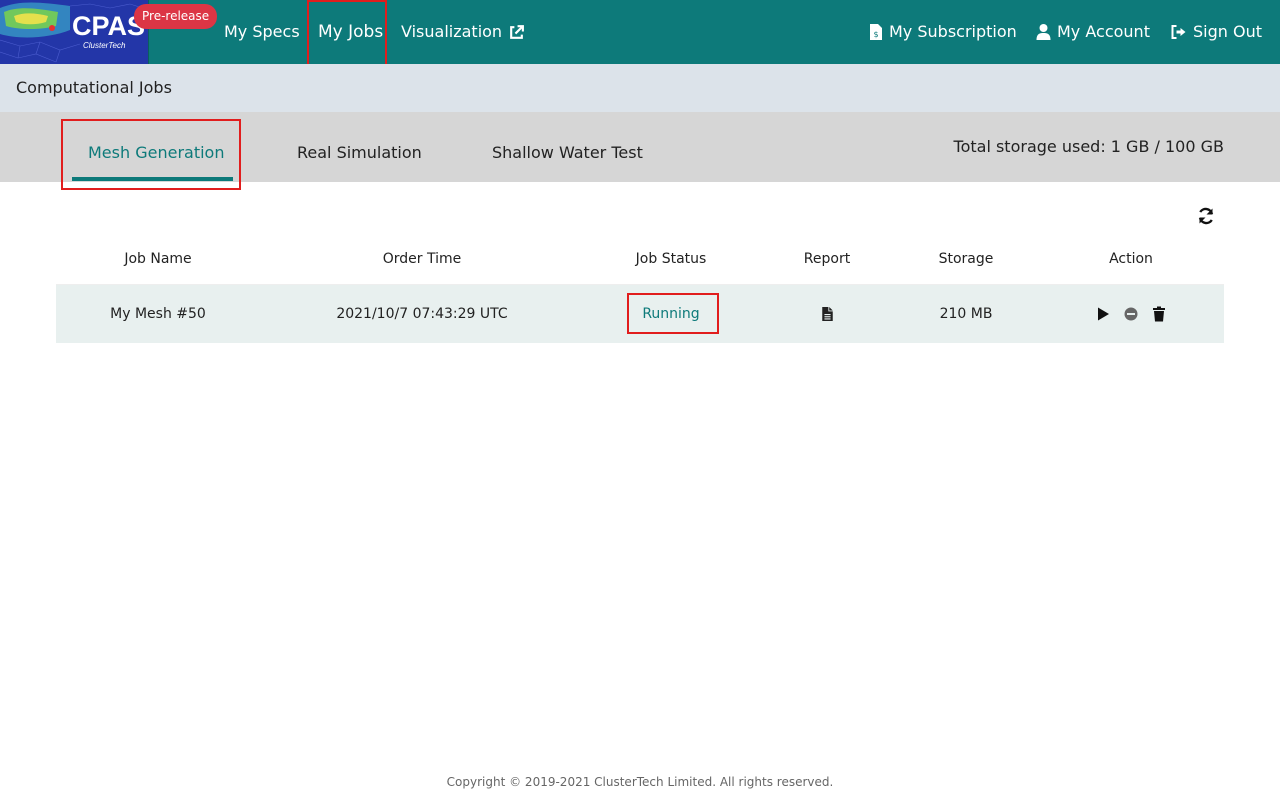 The width and height of the screenshot is (1280, 800). What do you see at coordinates (1178, 32) in the screenshot?
I see `sign-out-icon` at bounding box center [1178, 32].